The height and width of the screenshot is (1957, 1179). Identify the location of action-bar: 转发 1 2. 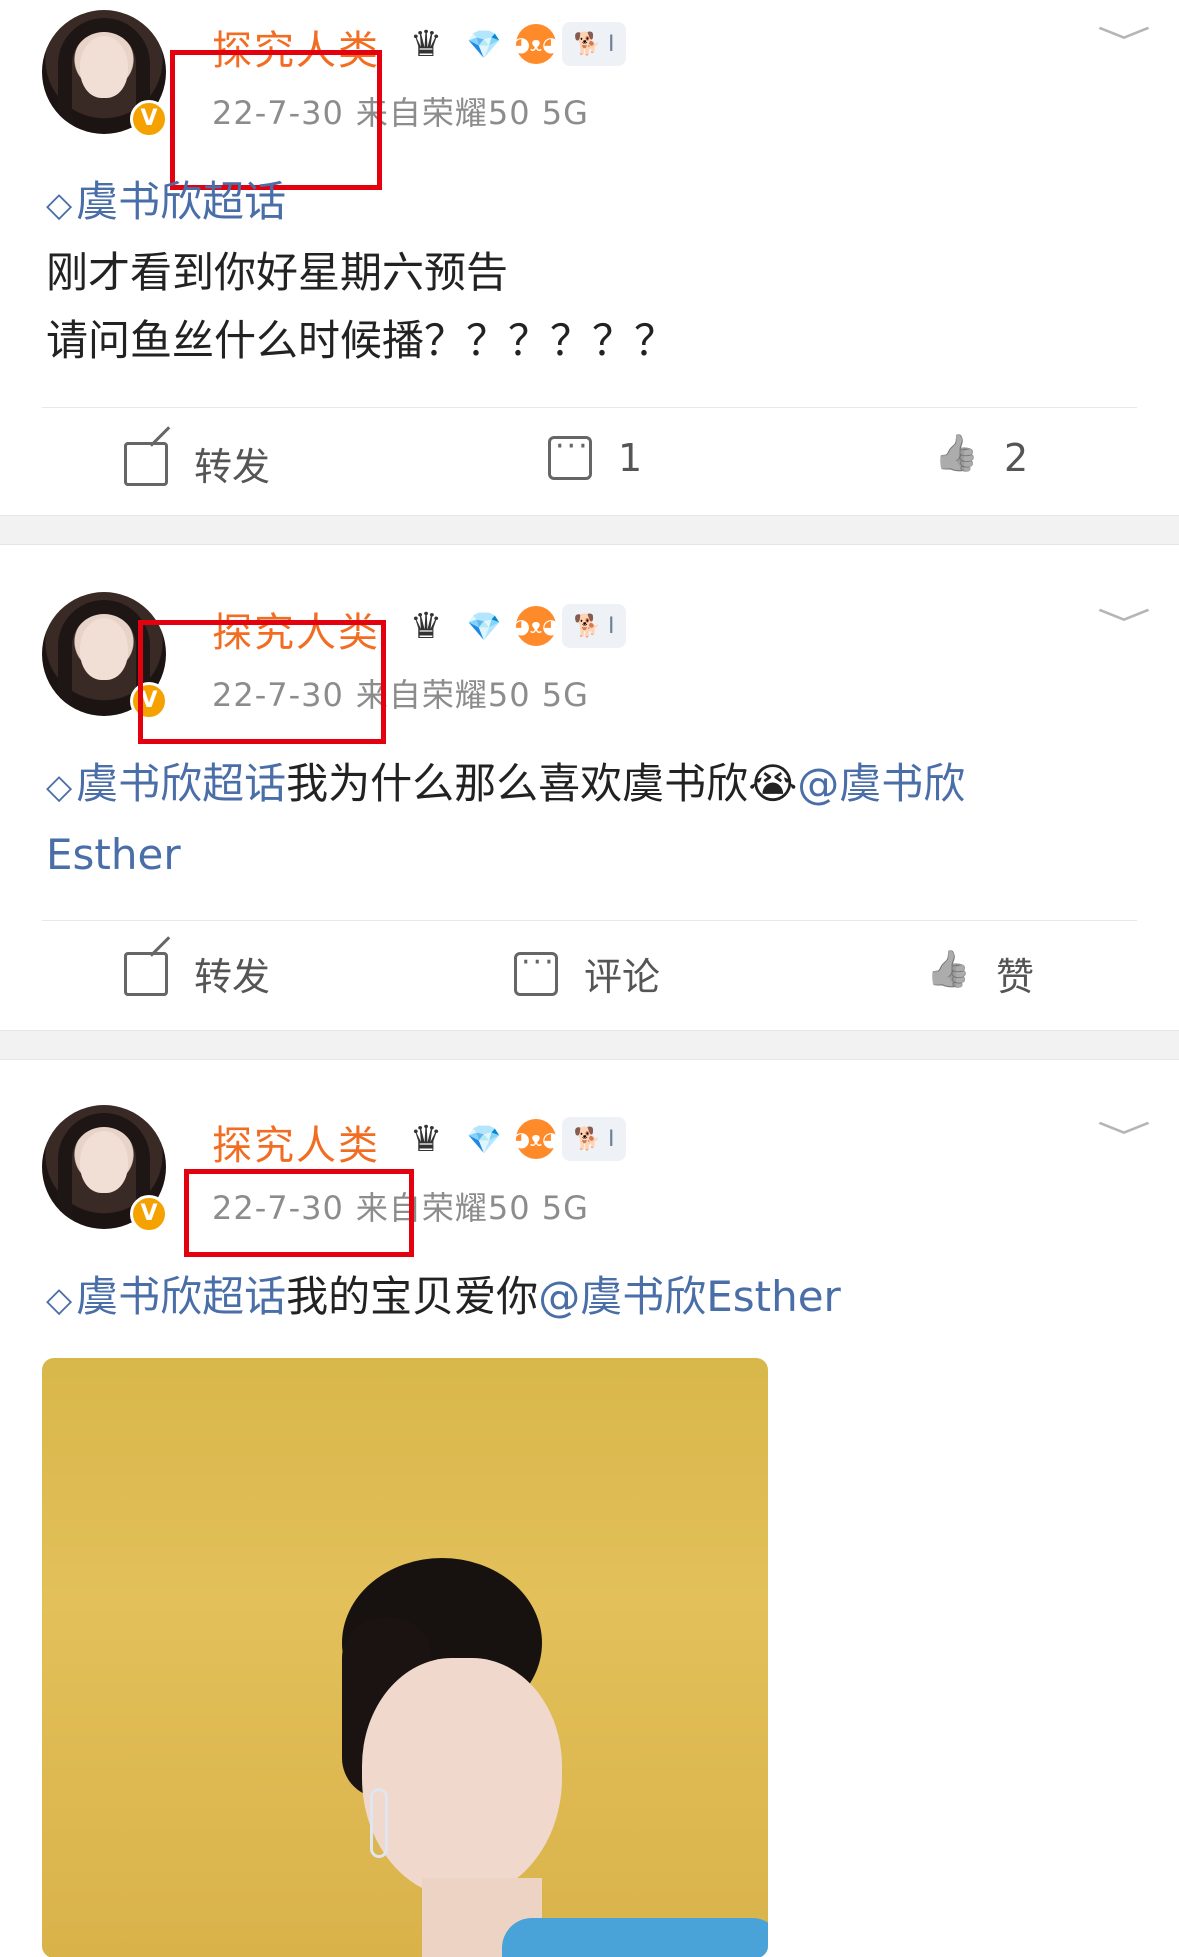
(589, 462).